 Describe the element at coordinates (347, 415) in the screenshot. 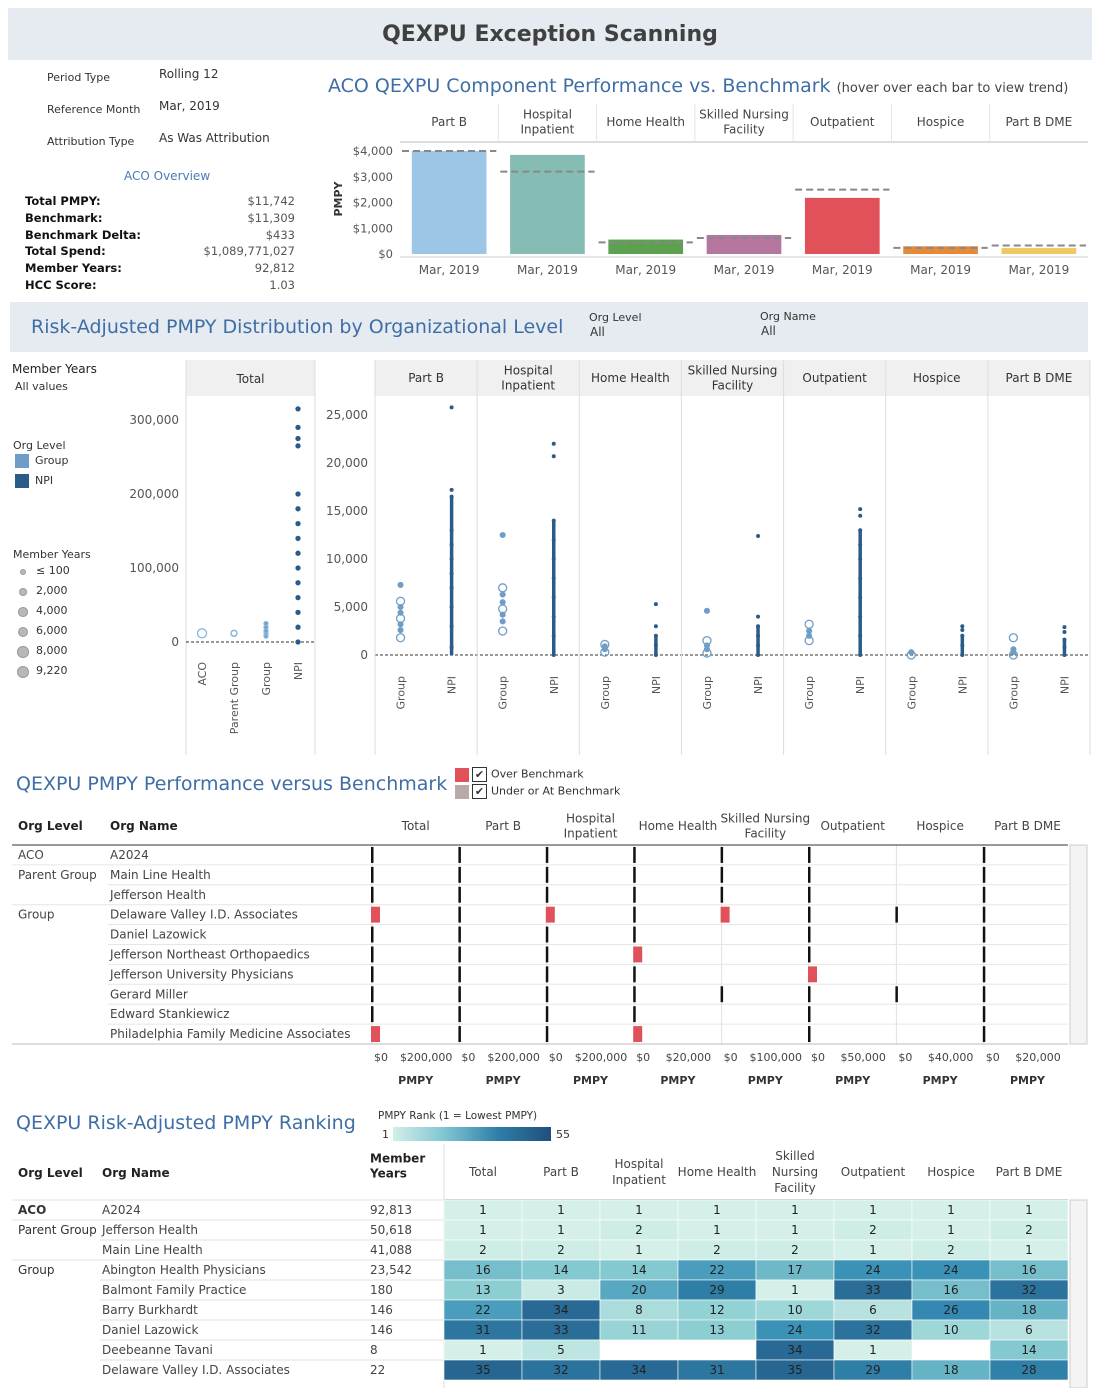

I see `component-y-tick: 25,000` at that location.